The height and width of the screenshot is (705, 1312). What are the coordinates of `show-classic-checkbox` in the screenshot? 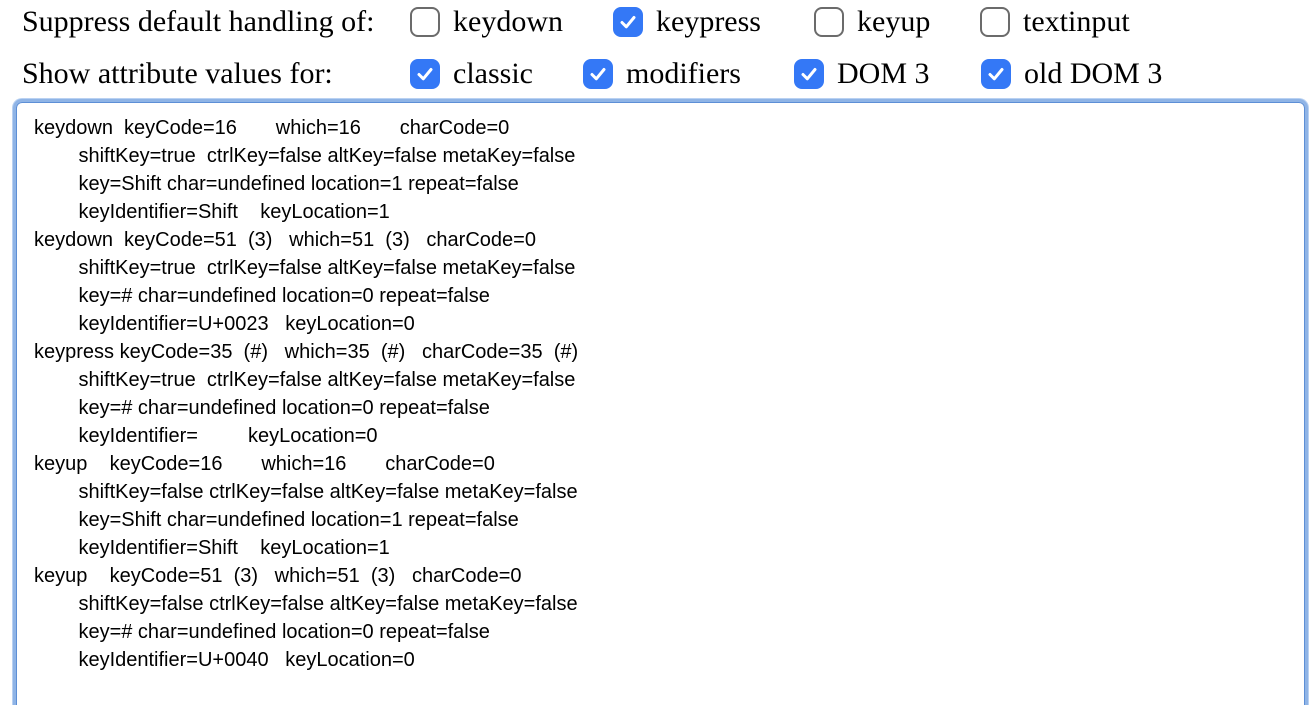 It's located at (425, 74).